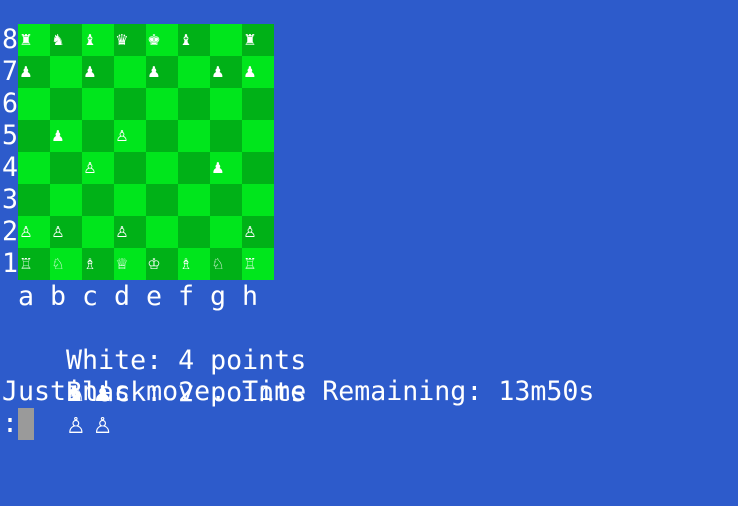  I want to click on square-b7, so click(66, 72).